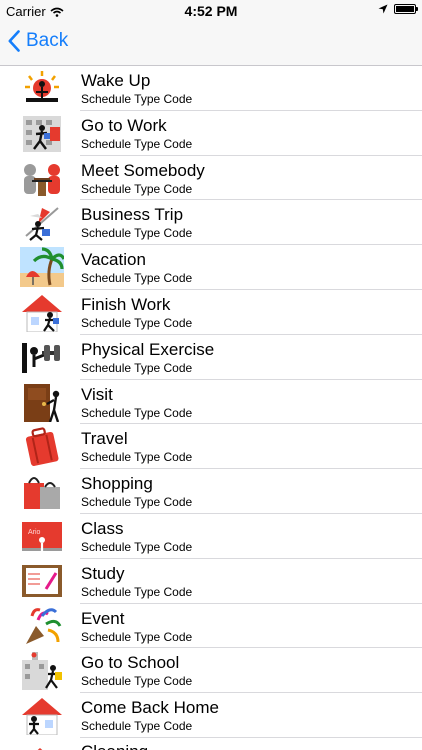 This screenshot has height=750, width=422. I want to click on status-right, so click(398, 9).